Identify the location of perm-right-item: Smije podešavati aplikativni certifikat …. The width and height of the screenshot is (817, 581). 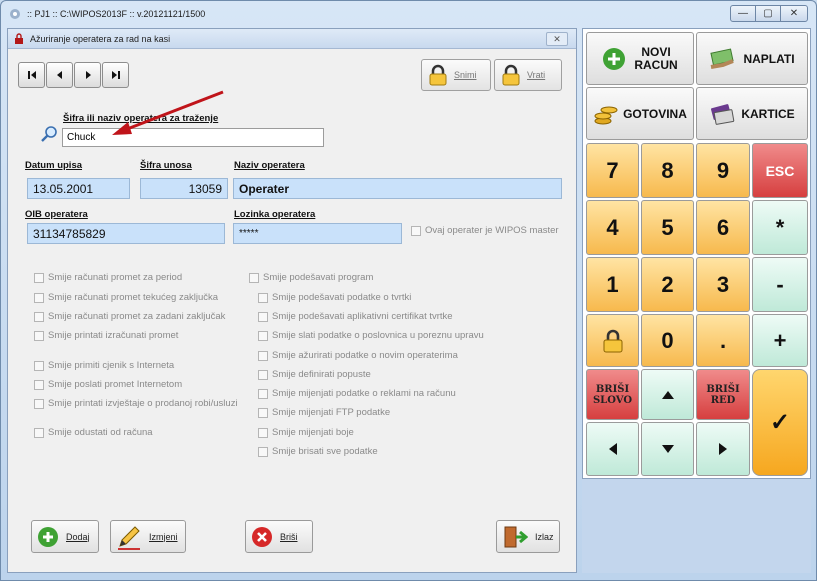
(355, 316).